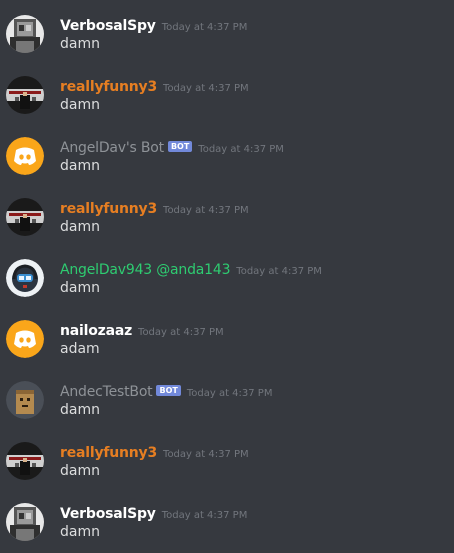 Image resolution: width=454 pixels, height=553 pixels. Describe the element at coordinates (227, 347) in the screenshot. I see `message: nailozaaz Today at 4:37 PM adam` at that location.